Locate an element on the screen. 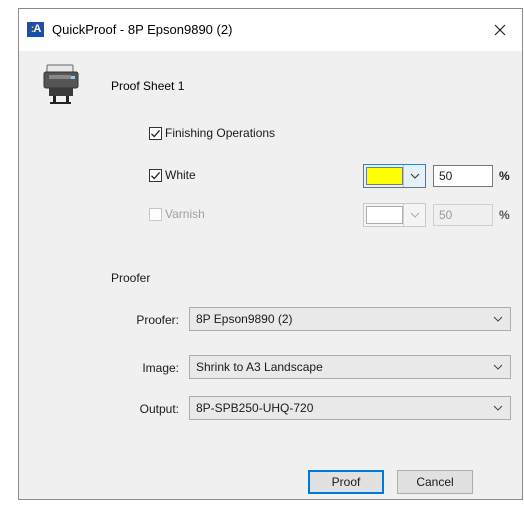  proofer-dropdown: 8P Epson9890 (2) is located at coordinates (350, 319).